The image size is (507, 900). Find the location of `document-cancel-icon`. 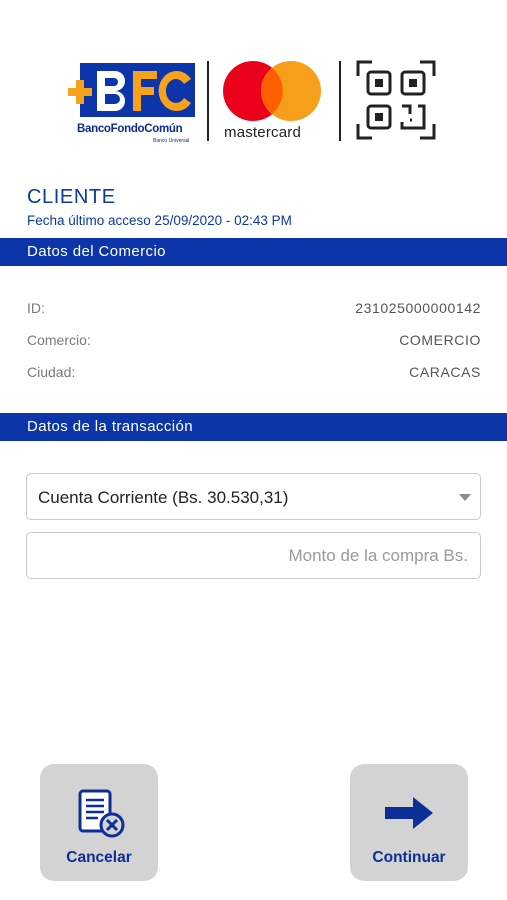

document-cancel-icon is located at coordinates (101, 813).